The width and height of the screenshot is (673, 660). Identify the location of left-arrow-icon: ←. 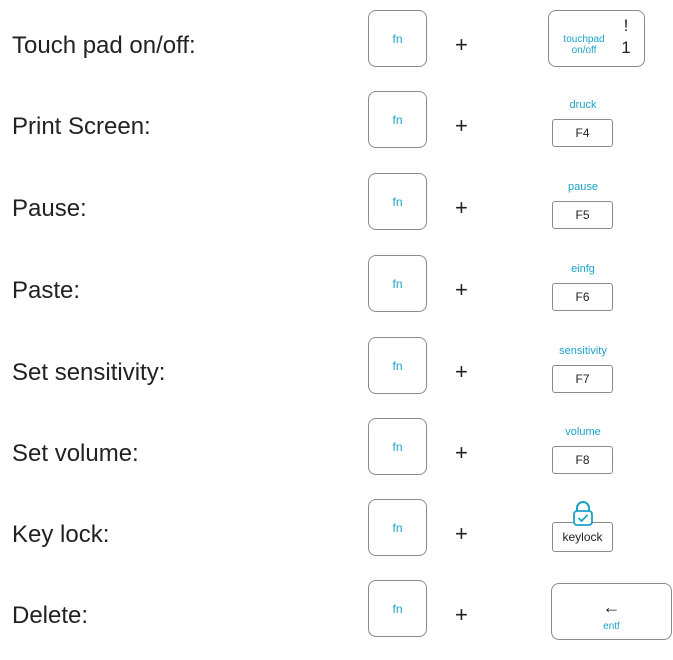
(611, 607).